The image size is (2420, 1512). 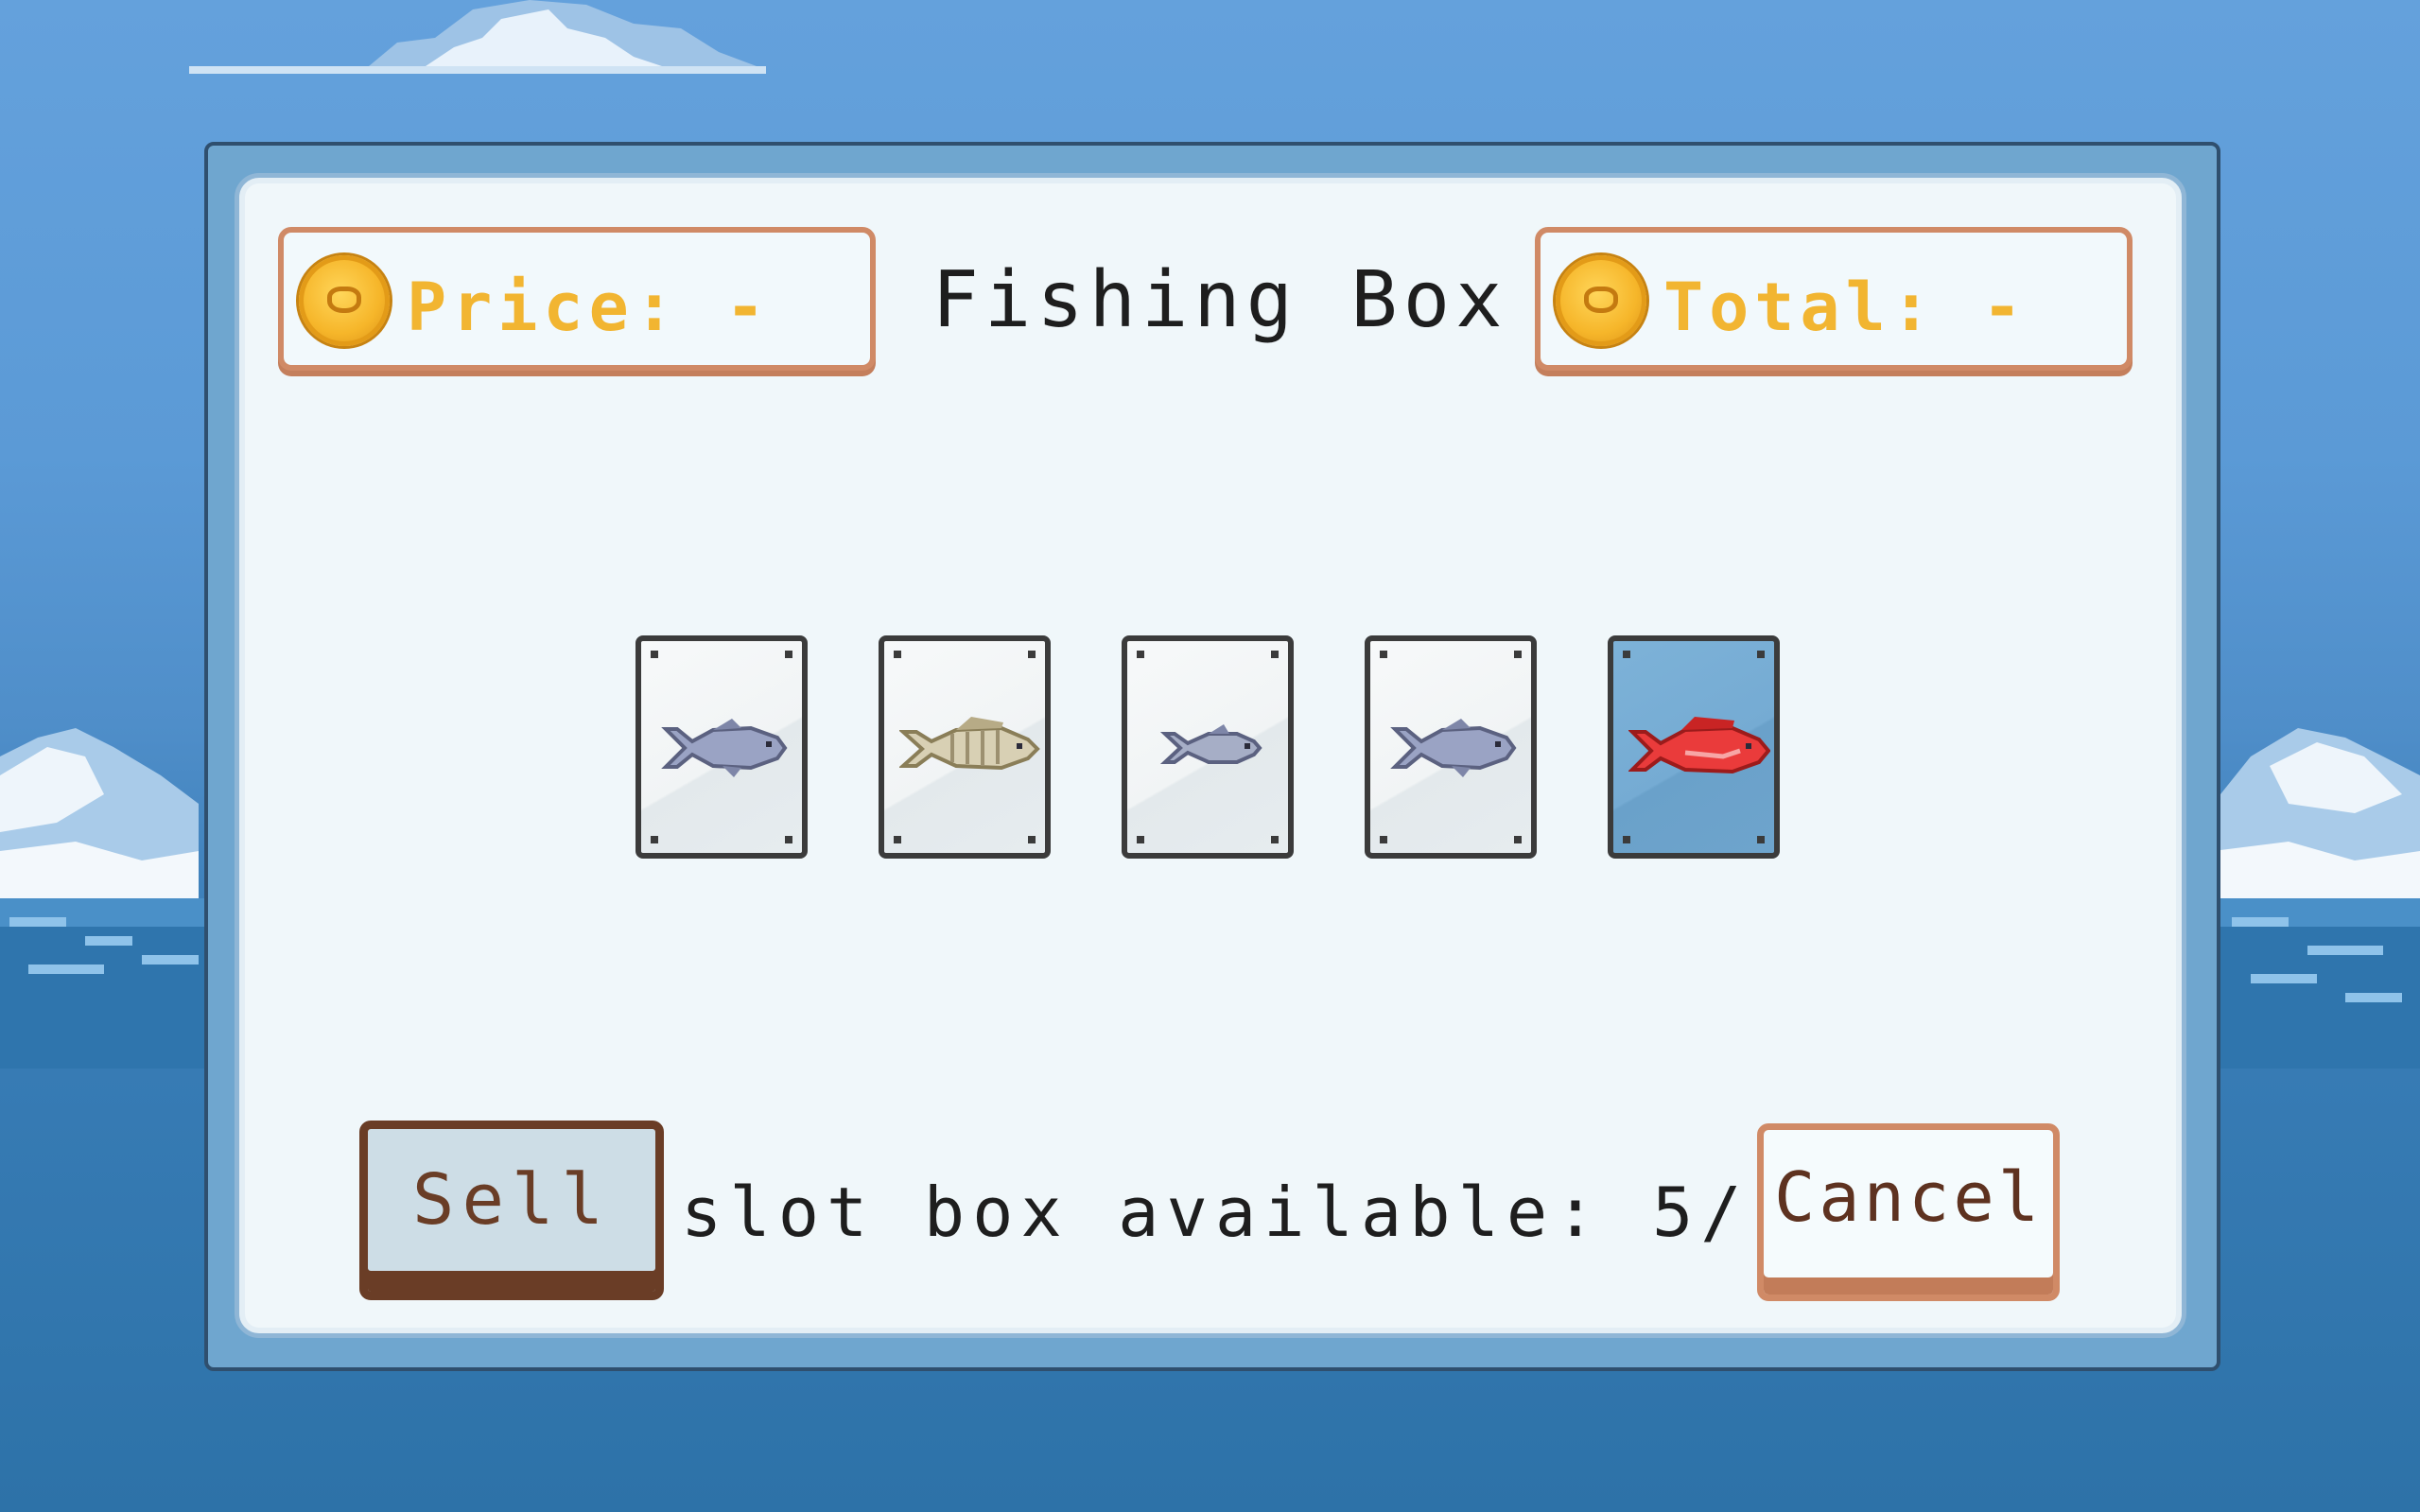 I want to click on red-snapper-icon, so click(x=1699, y=745).